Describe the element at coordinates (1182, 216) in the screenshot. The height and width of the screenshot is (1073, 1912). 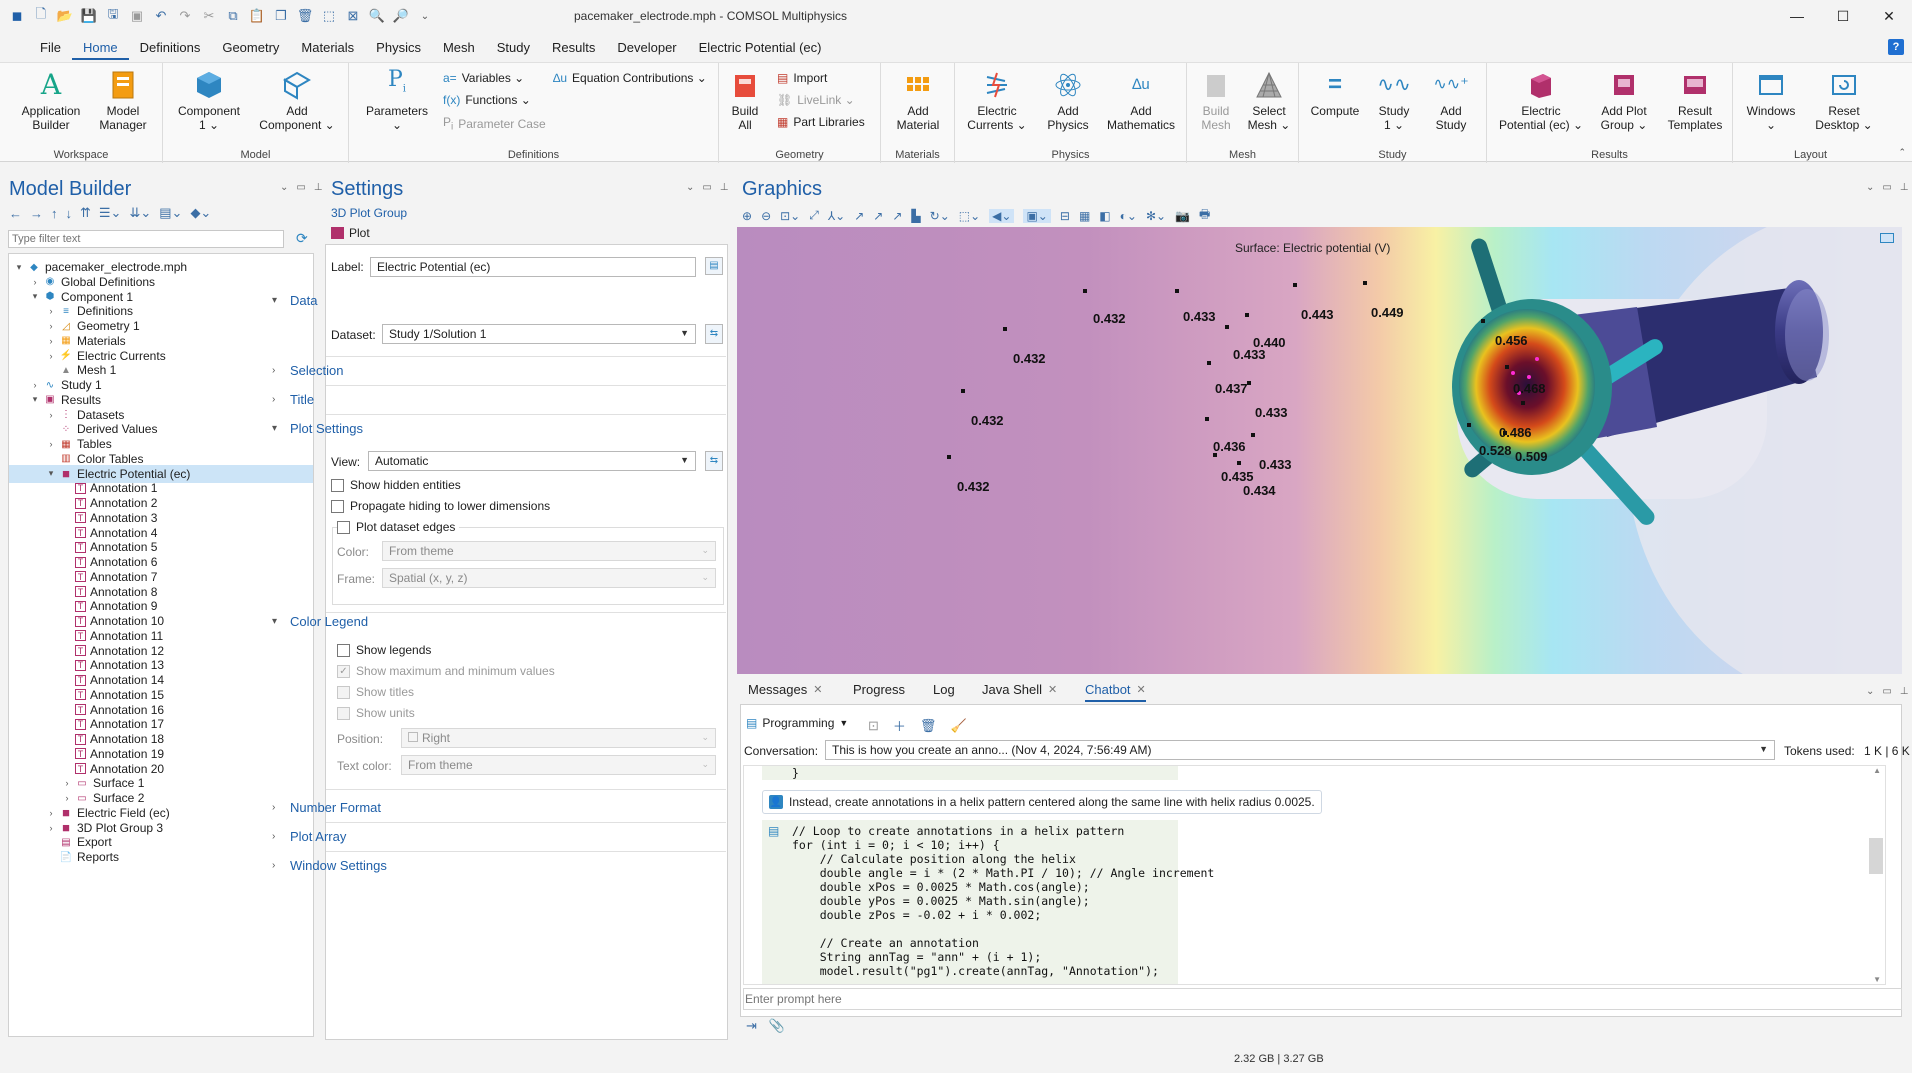
I see `image-snapshot-icon: 📷` at that location.